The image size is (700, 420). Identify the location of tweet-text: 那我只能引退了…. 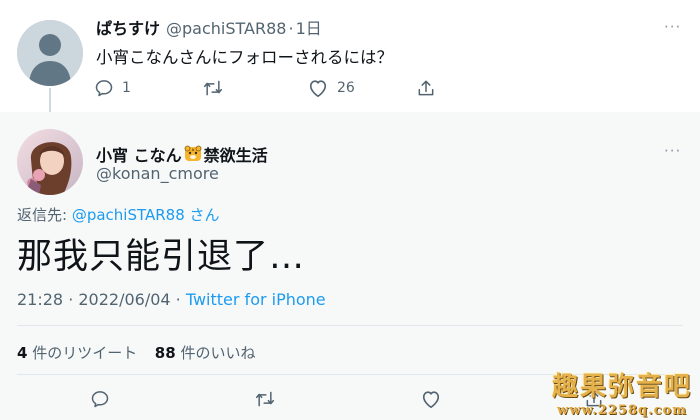
(161, 257).